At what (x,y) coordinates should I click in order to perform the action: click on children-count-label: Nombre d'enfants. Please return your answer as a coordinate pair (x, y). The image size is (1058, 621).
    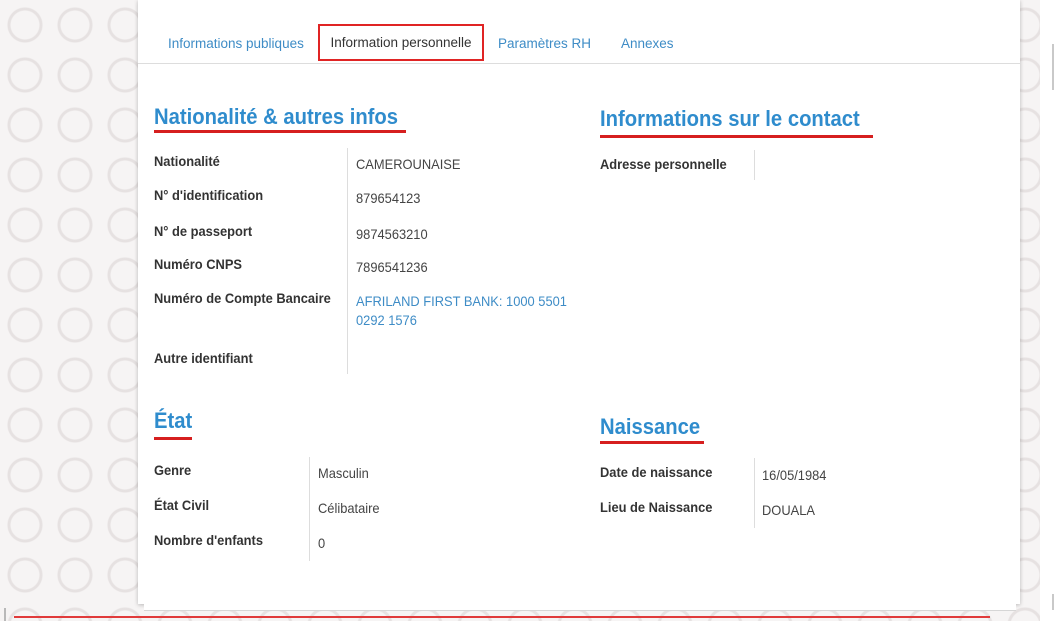
    Looking at the image, I should click on (208, 540).